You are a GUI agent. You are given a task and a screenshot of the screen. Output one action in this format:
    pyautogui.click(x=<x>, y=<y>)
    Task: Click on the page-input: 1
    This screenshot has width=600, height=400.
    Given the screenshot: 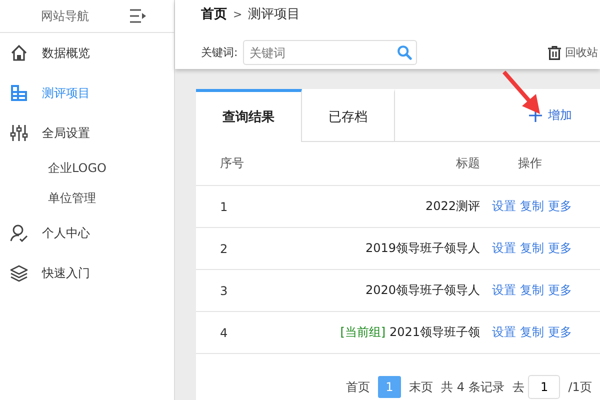 What is the action you would take?
    pyautogui.click(x=544, y=387)
    